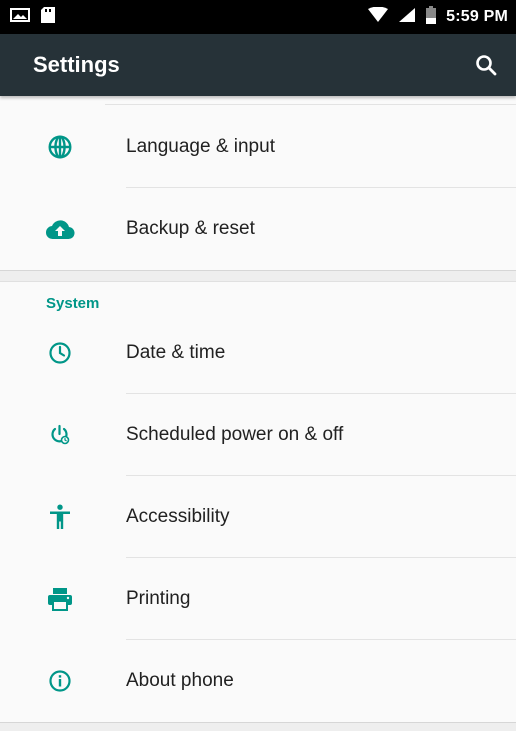  What do you see at coordinates (60, 681) in the screenshot?
I see `info-icon` at bounding box center [60, 681].